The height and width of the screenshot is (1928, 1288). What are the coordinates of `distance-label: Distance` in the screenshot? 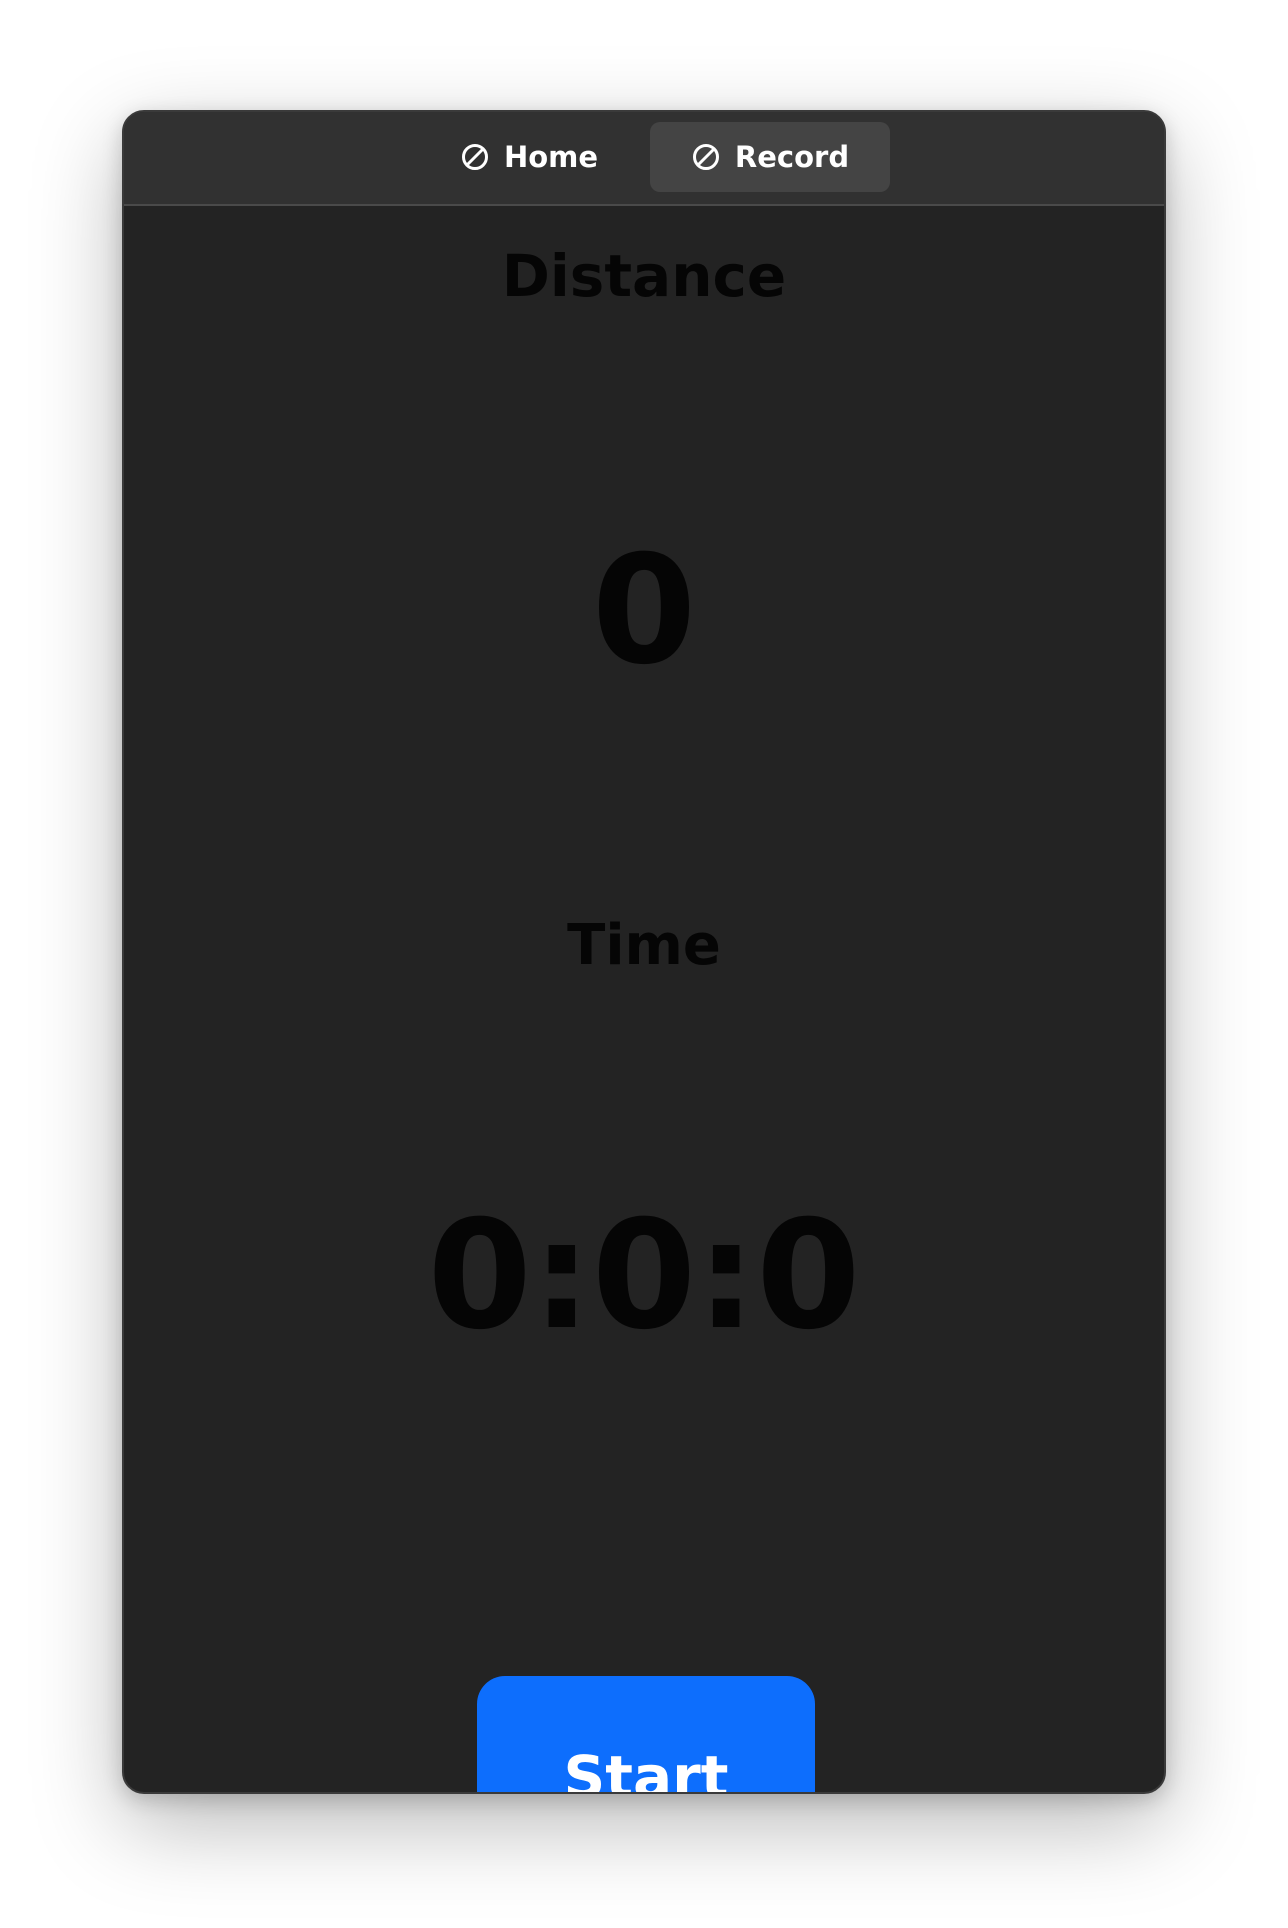 It's located at (644, 276).